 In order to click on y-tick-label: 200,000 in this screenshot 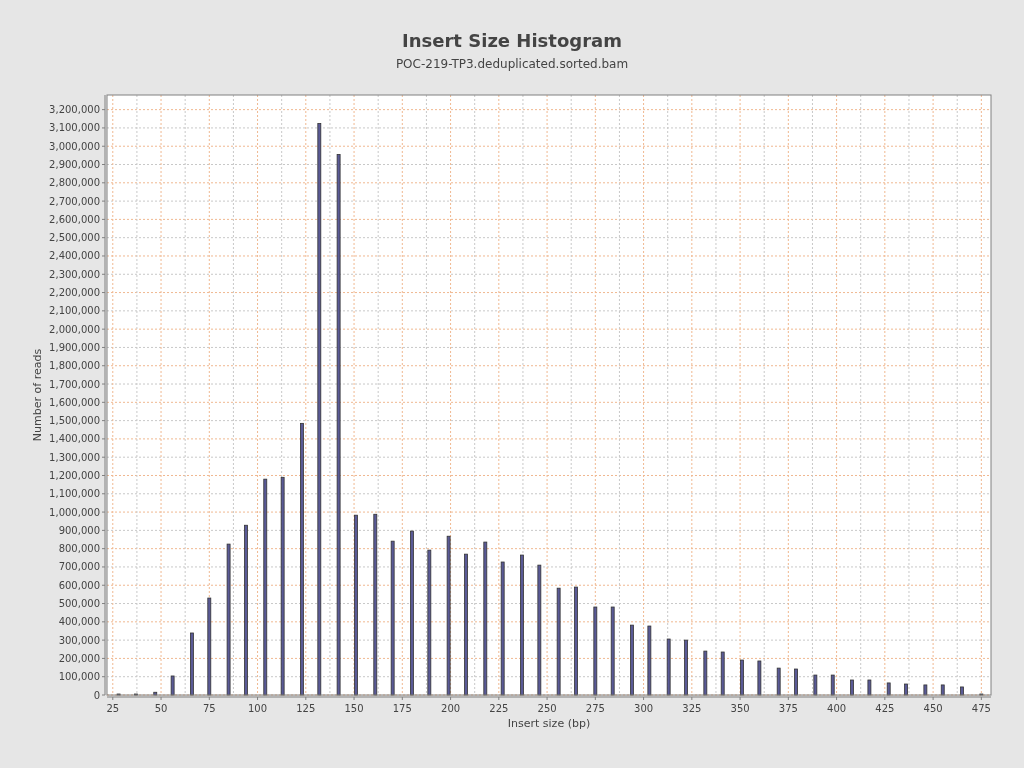, I will do `click(79, 658)`.